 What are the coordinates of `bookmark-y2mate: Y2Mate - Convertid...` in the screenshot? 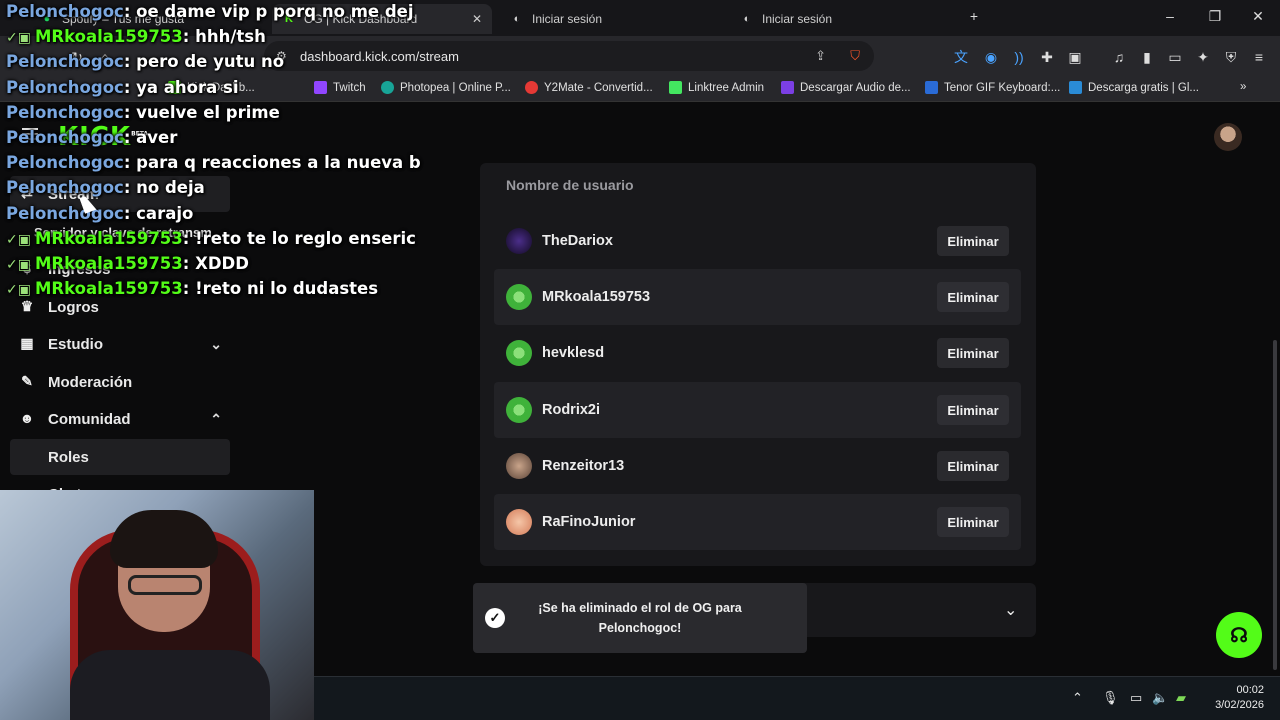 It's located at (589, 87).